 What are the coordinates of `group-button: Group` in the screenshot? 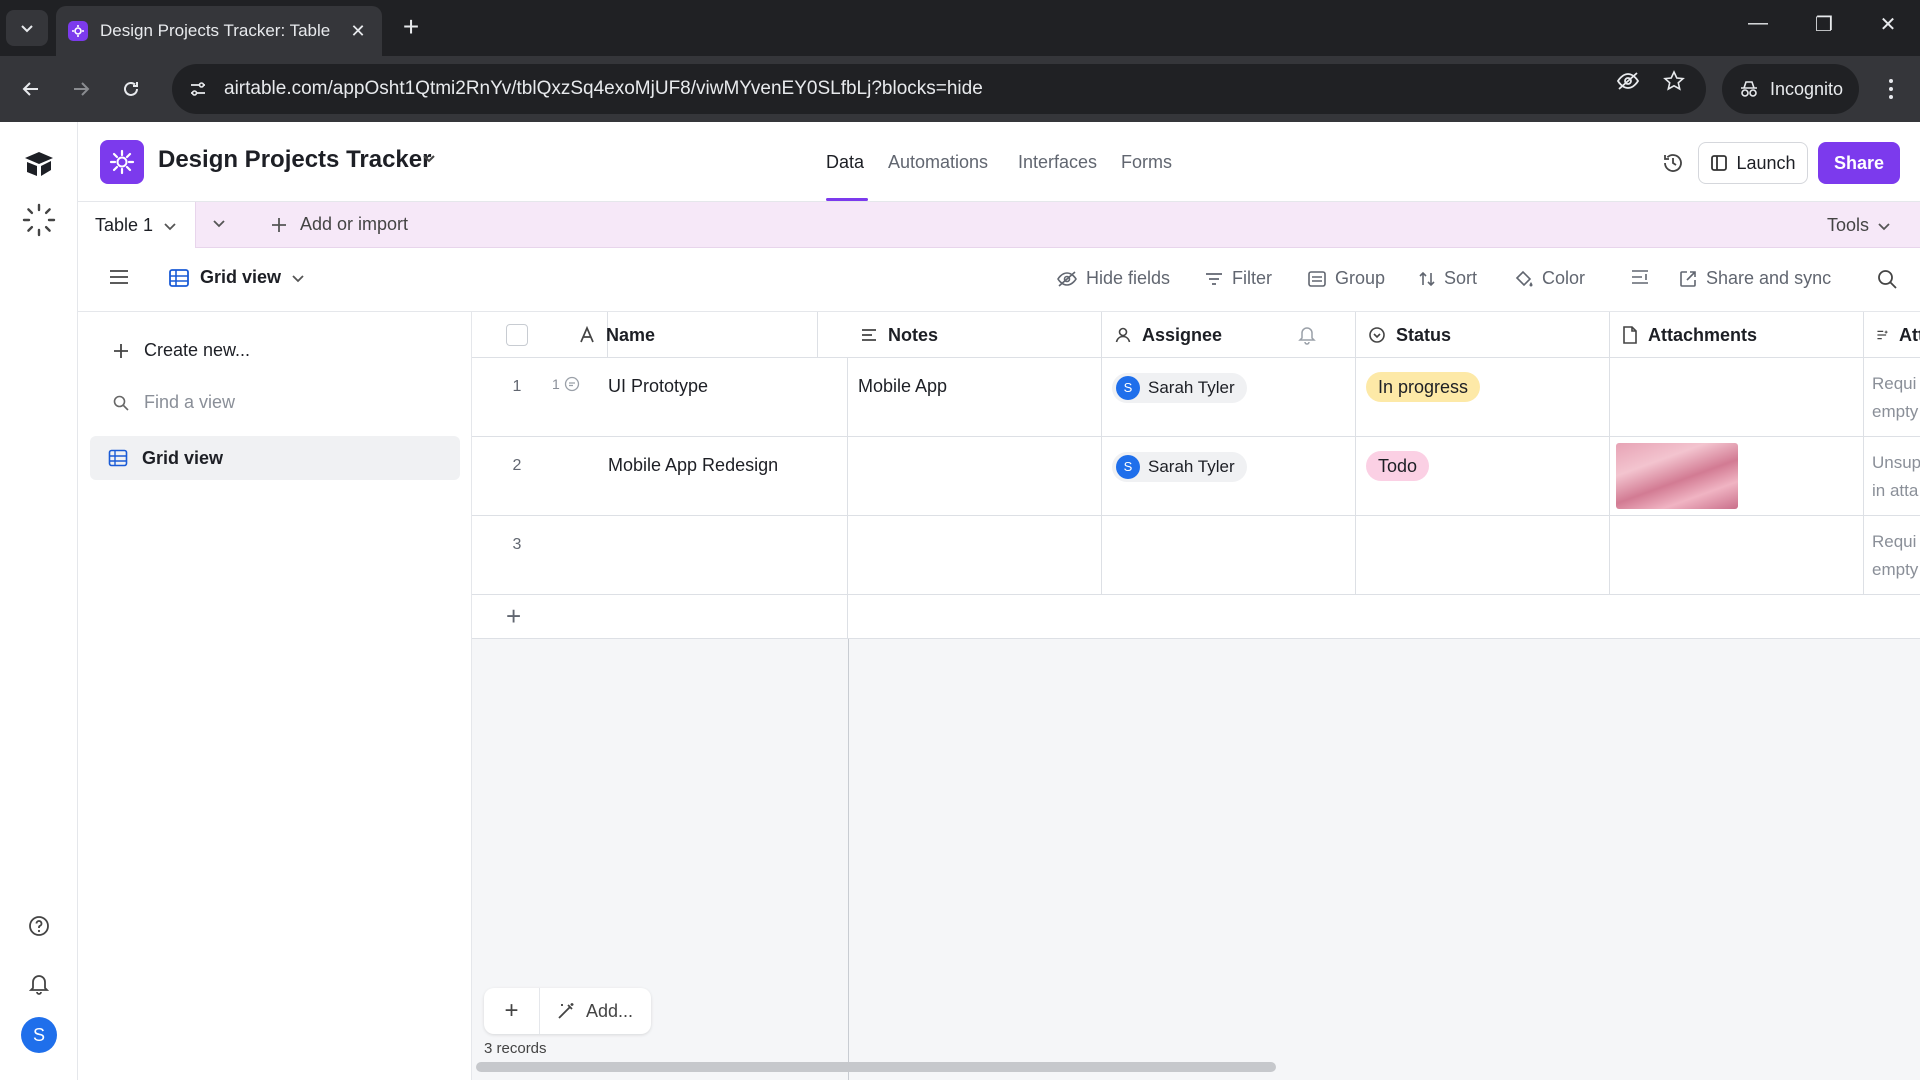 It's located at (1346, 278).